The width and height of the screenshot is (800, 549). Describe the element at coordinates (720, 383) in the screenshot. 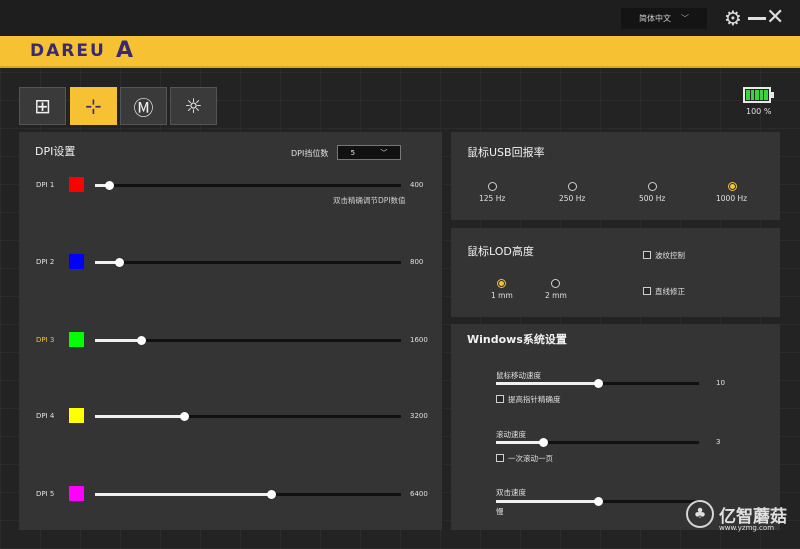

I see `pointer-speed-value: 10` at that location.